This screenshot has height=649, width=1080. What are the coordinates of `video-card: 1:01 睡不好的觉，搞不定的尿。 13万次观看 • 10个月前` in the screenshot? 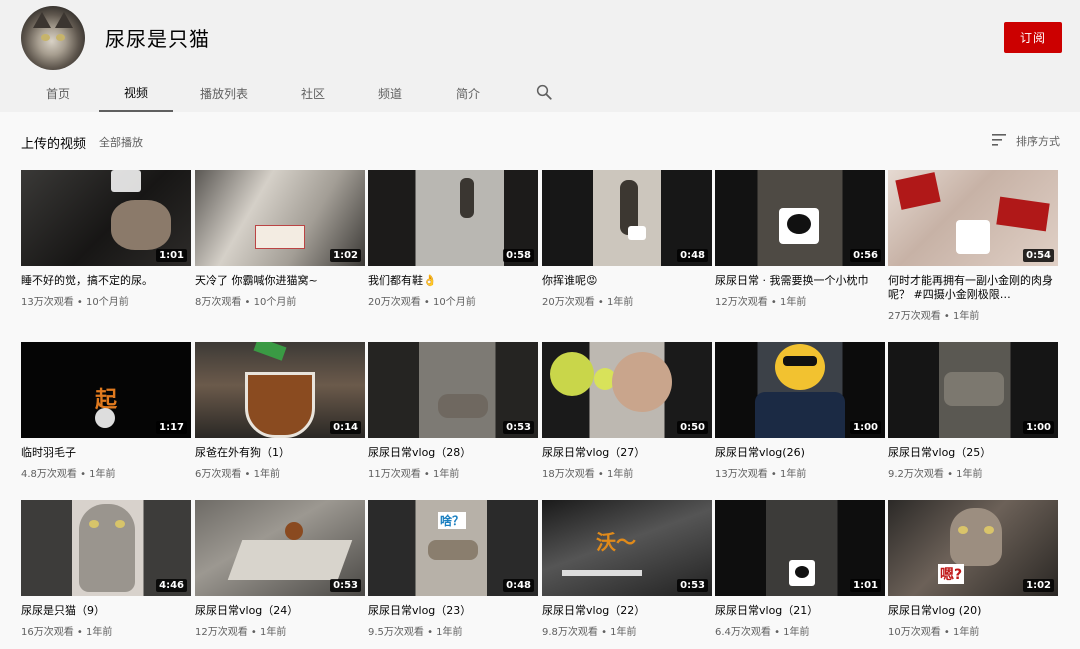 It's located at (106, 239).